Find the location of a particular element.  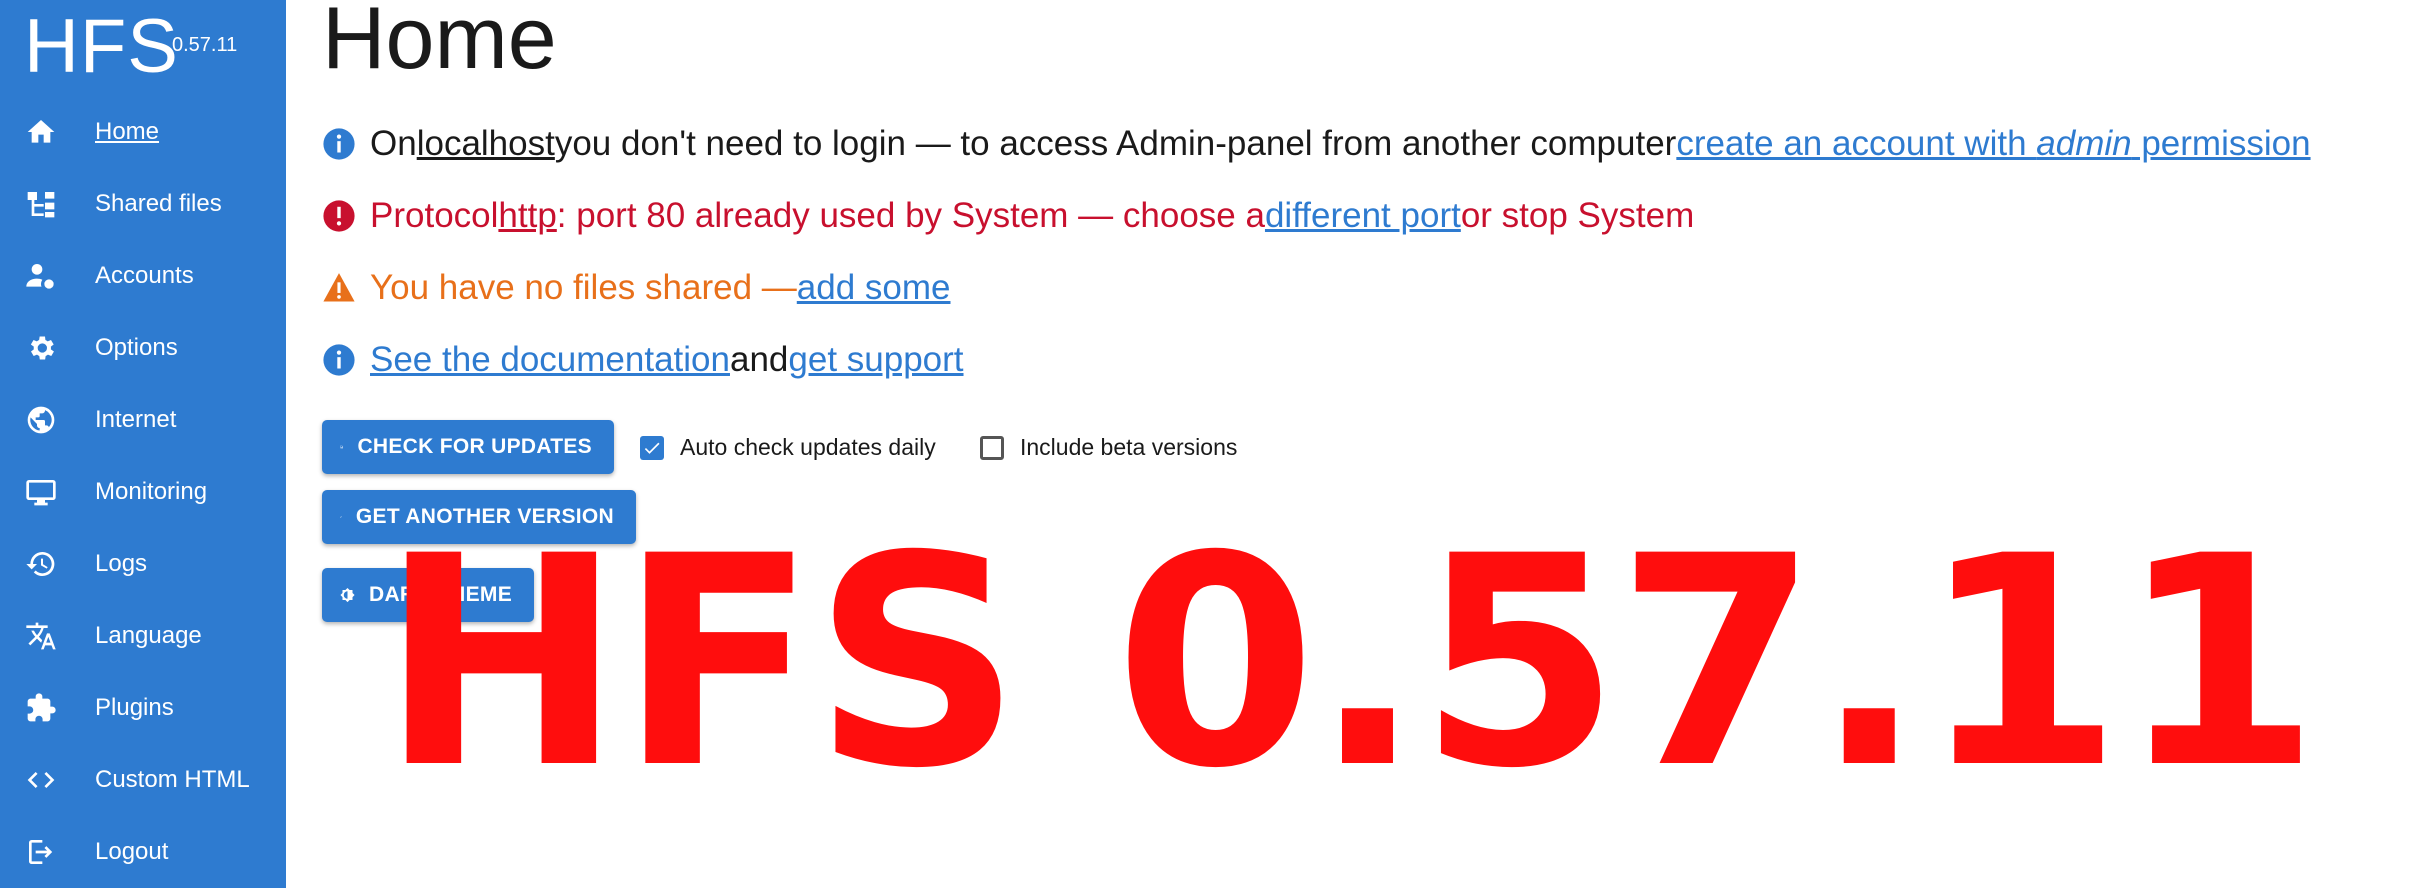

brand-version: 0.57.11 is located at coordinates (205, 45).